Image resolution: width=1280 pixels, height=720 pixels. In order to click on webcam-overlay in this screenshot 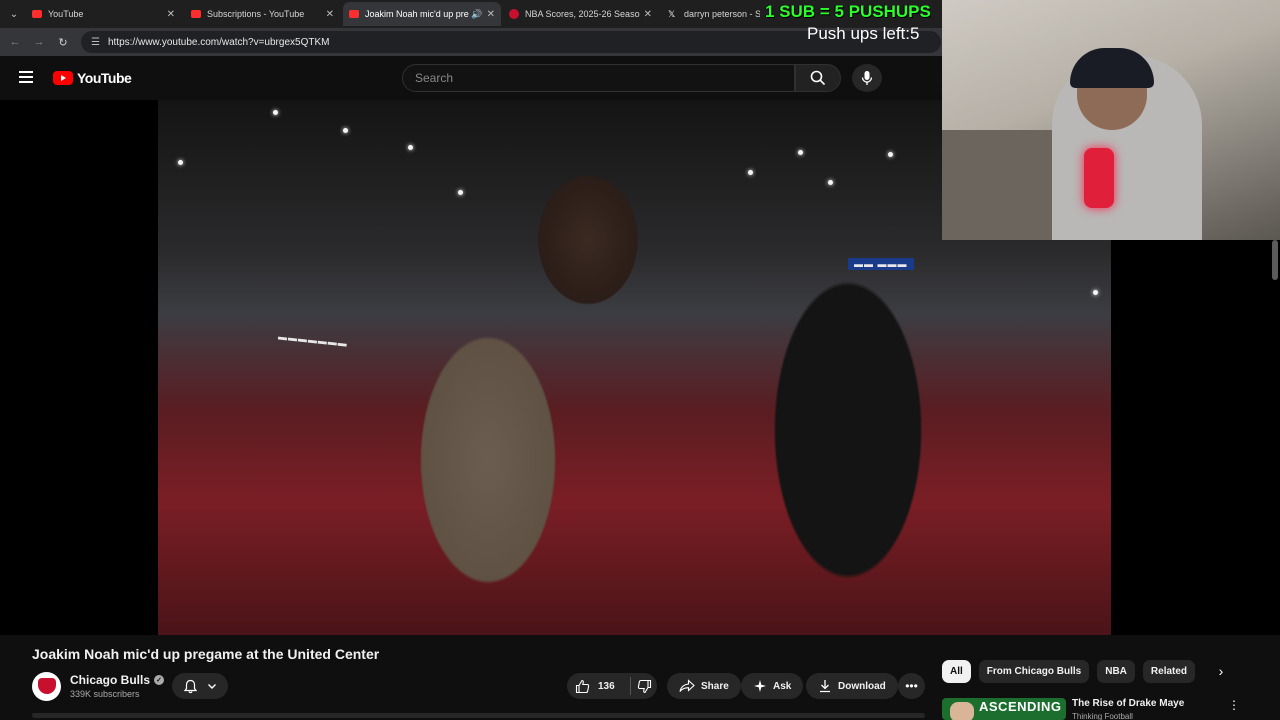, I will do `click(1111, 120)`.